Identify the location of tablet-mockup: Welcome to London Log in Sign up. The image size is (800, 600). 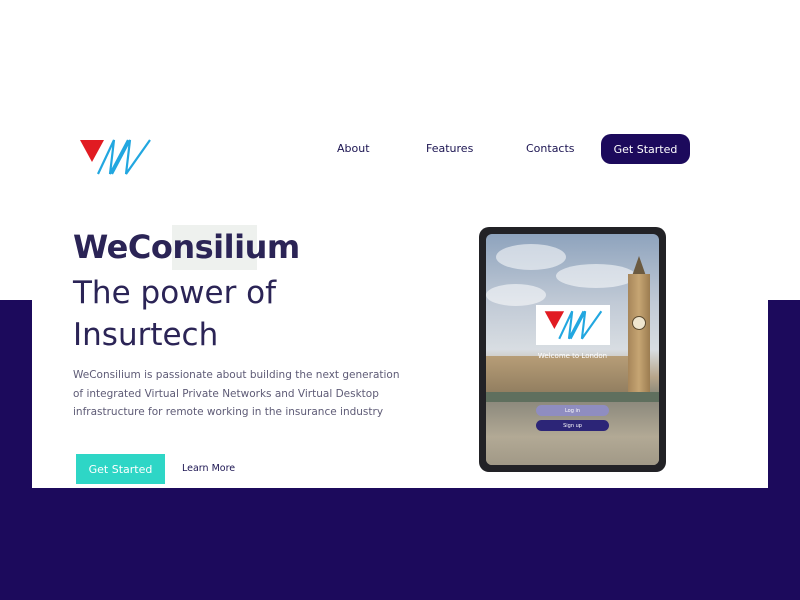
(572, 349).